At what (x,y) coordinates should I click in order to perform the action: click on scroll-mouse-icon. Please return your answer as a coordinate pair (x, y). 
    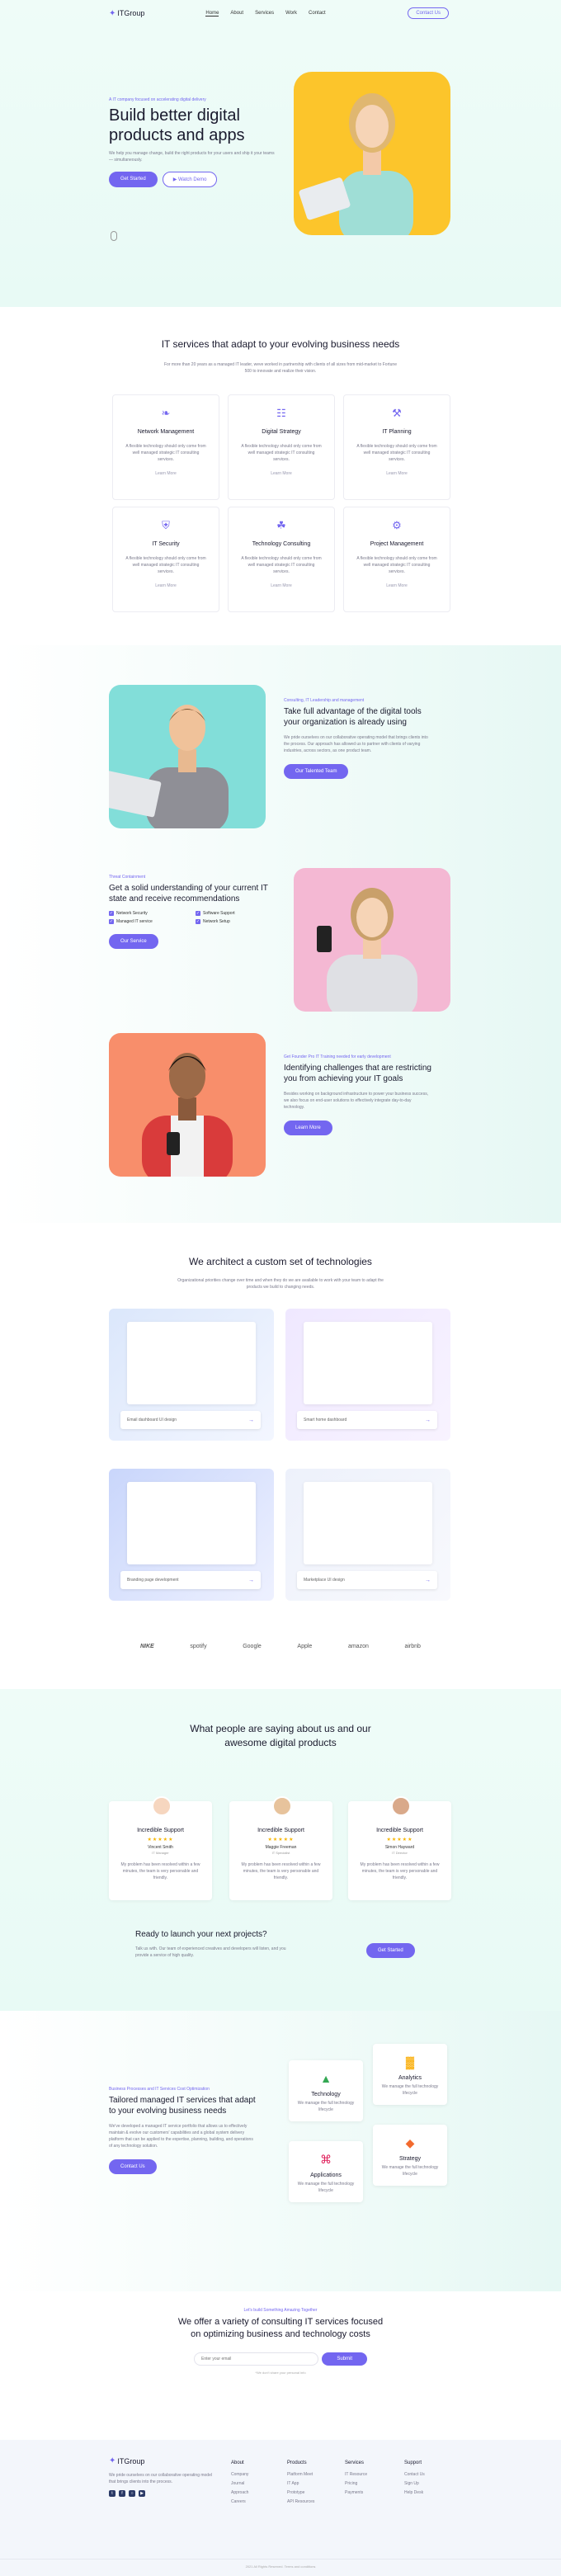
    Looking at the image, I should click on (114, 236).